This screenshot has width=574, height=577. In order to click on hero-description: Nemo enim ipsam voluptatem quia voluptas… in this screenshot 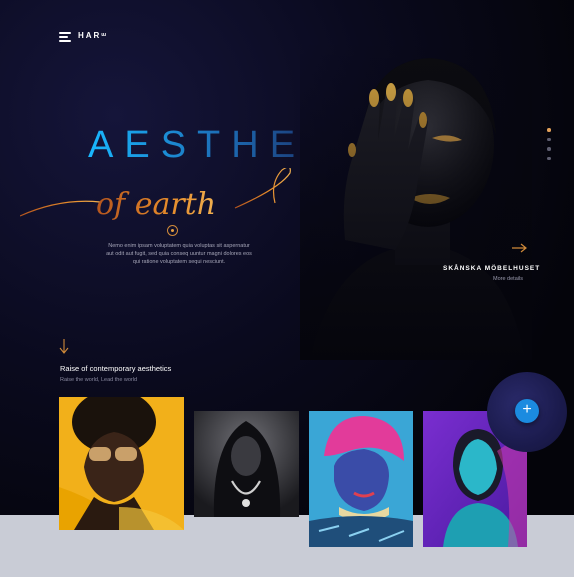, I will do `click(179, 254)`.